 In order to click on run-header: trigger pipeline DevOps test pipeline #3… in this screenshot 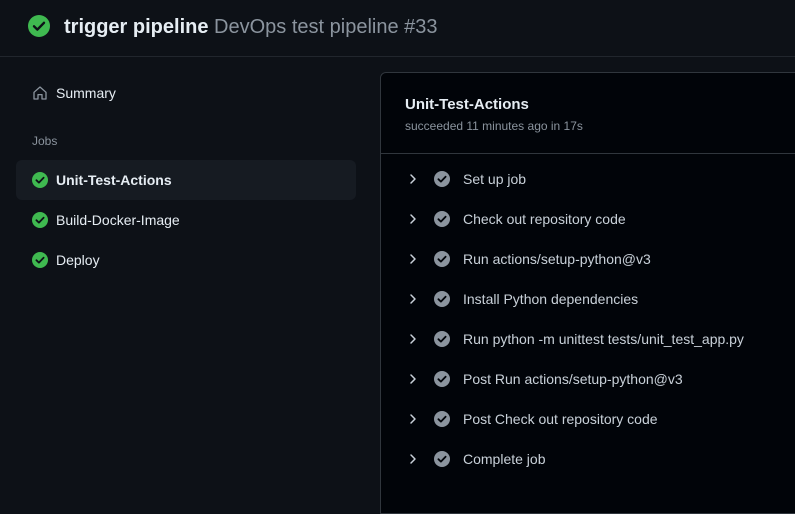, I will do `click(397, 28)`.